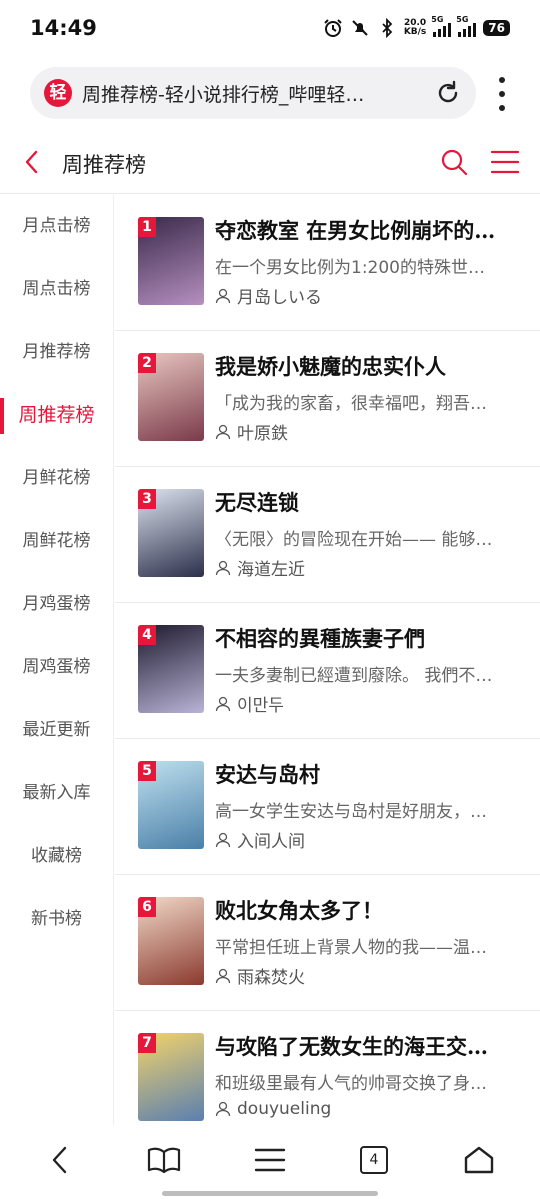 This screenshot has width=540, height=1199. What do you see at coordinates (270, 1193) in the screenshot?
I see `gesture-handle` at bounding box center [270, 1193].